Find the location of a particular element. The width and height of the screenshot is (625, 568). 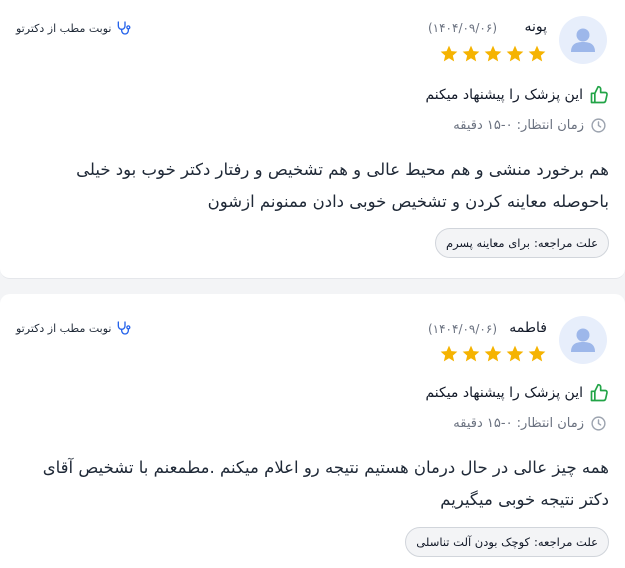

reviewer-name: پونه is located at coordinates (535, 27).